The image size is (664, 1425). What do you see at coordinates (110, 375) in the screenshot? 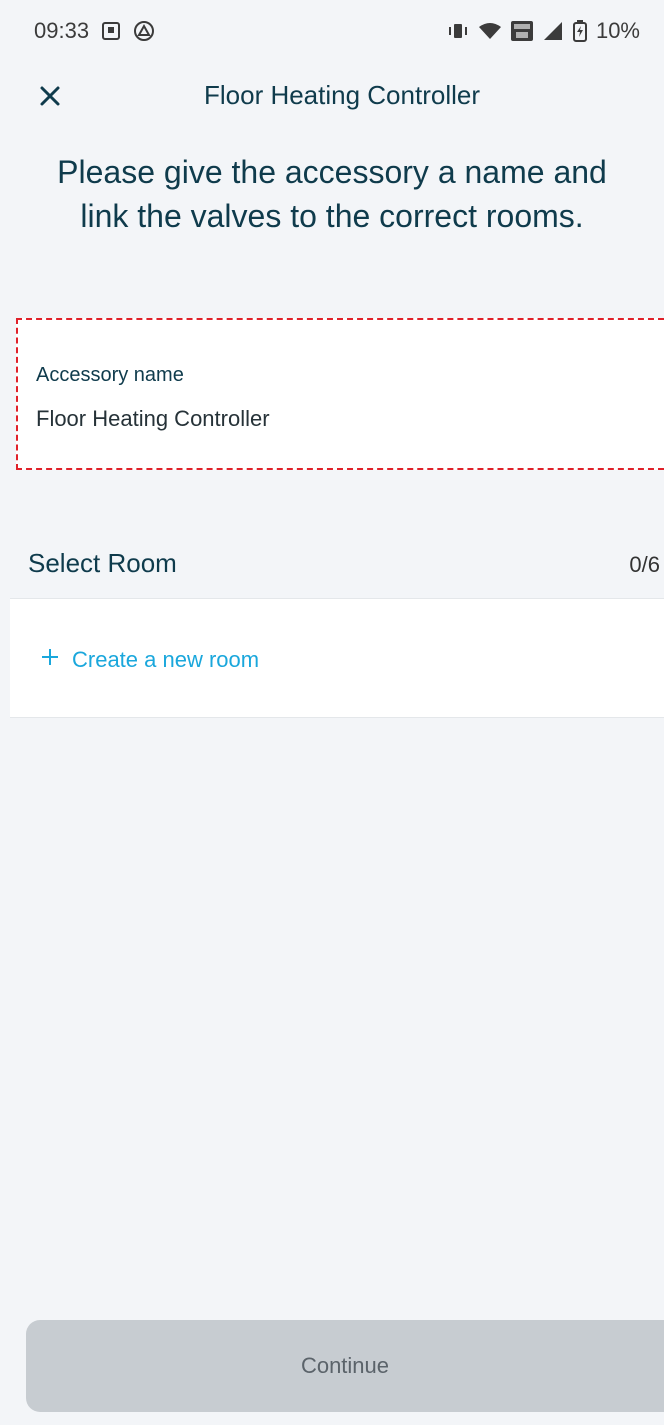
I see `accessory-name-label: Accessory name` at bounding box center [110, 375].